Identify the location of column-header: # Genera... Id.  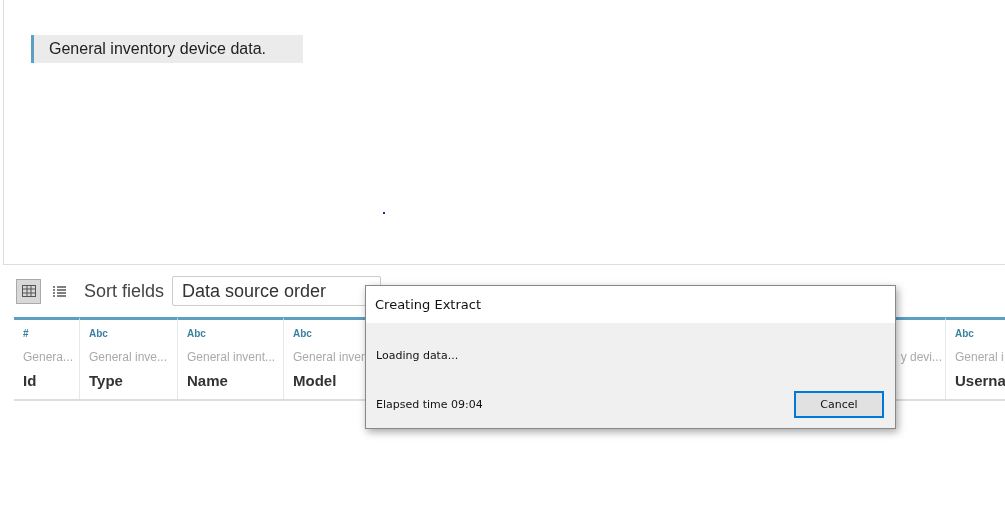
(47, 358).